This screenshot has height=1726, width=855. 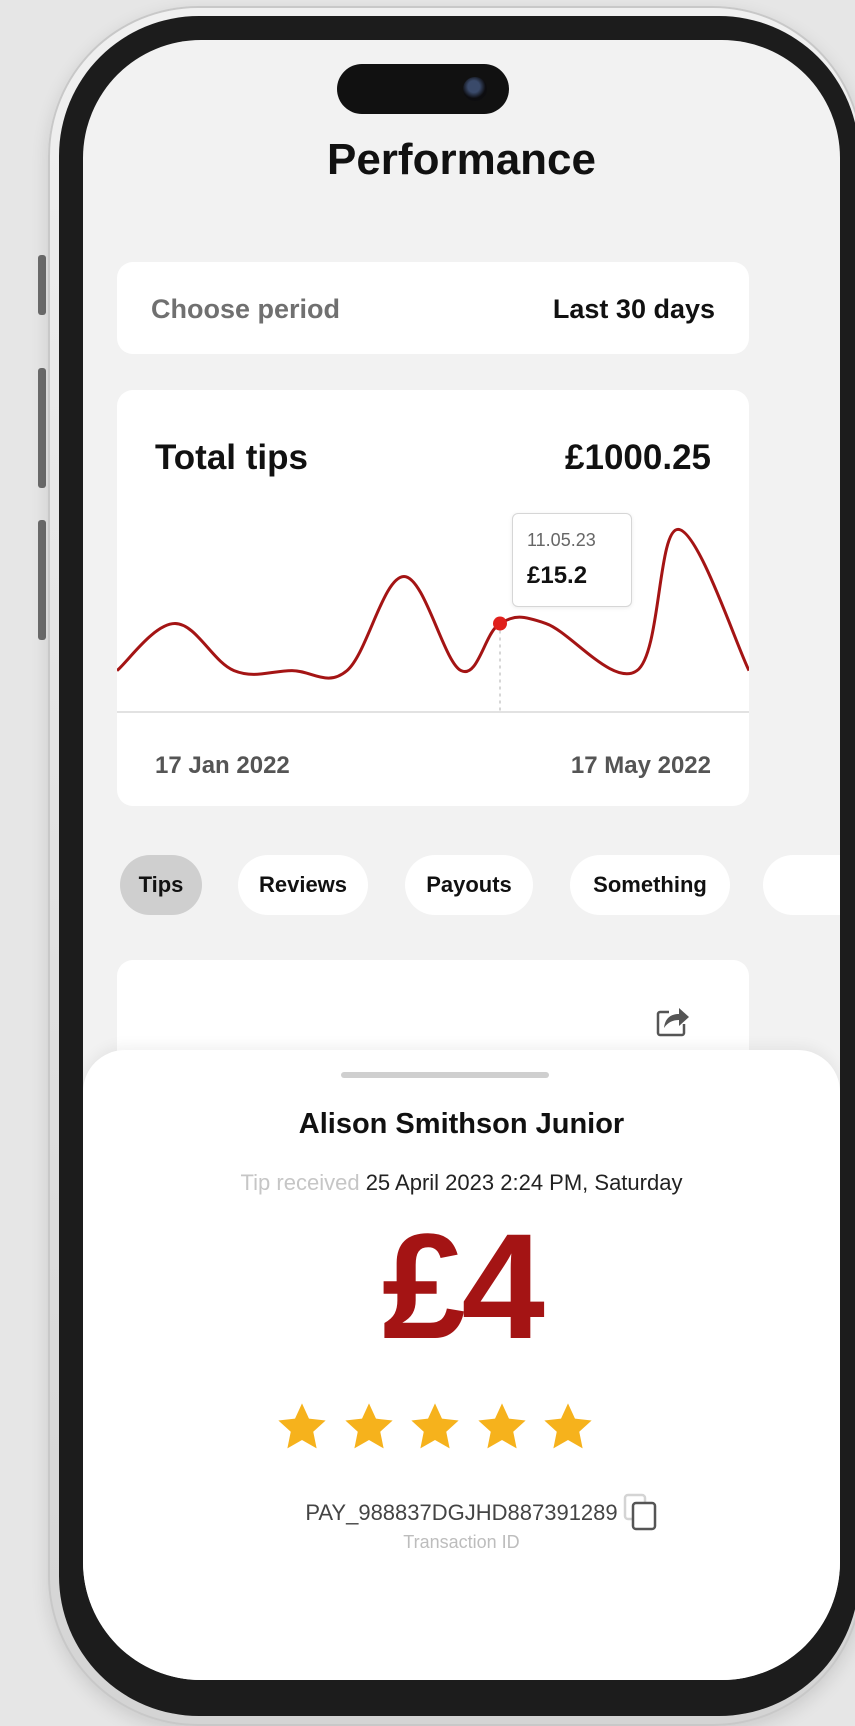 I want to click on tab-reviews: Reviews, so click(x=303, y=885).